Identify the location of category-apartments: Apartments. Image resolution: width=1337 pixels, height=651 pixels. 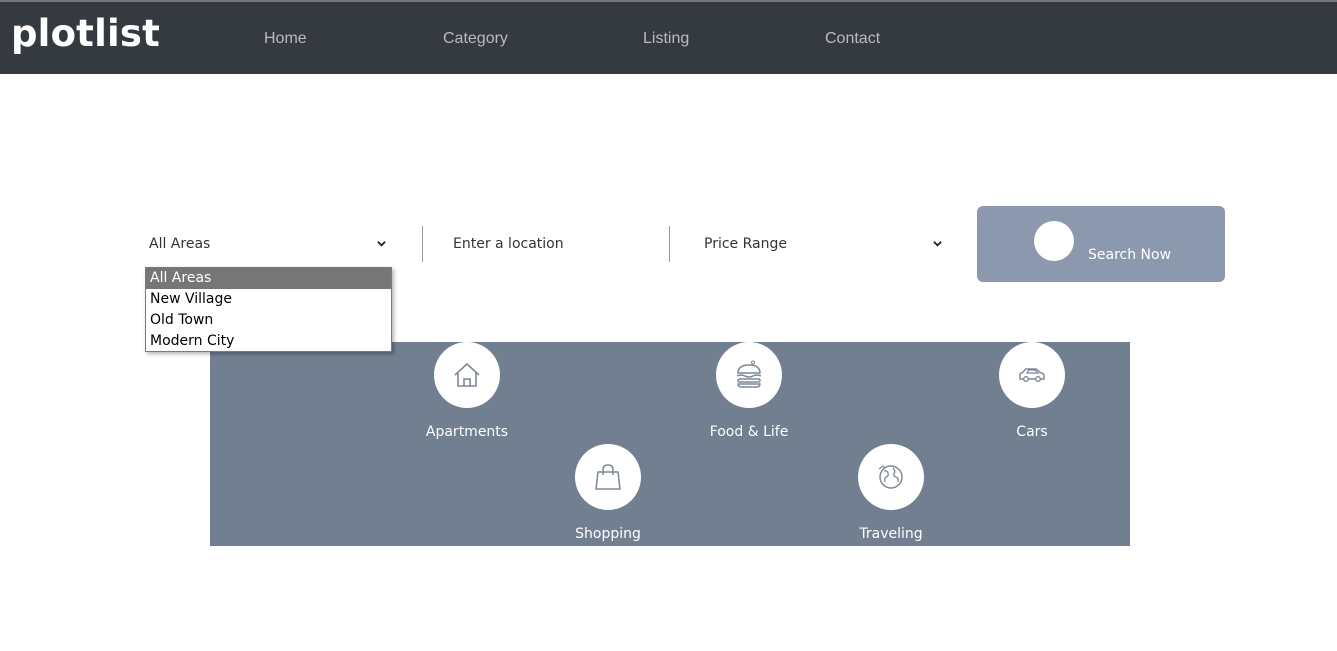
(467, 392).